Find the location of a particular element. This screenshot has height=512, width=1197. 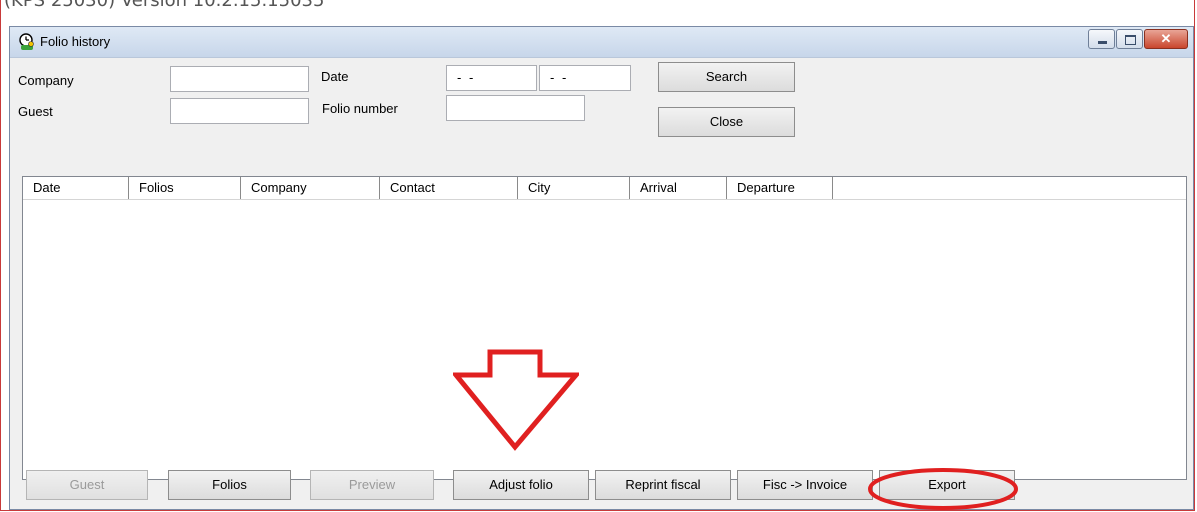

company-input is located at coordinates (239, 79).